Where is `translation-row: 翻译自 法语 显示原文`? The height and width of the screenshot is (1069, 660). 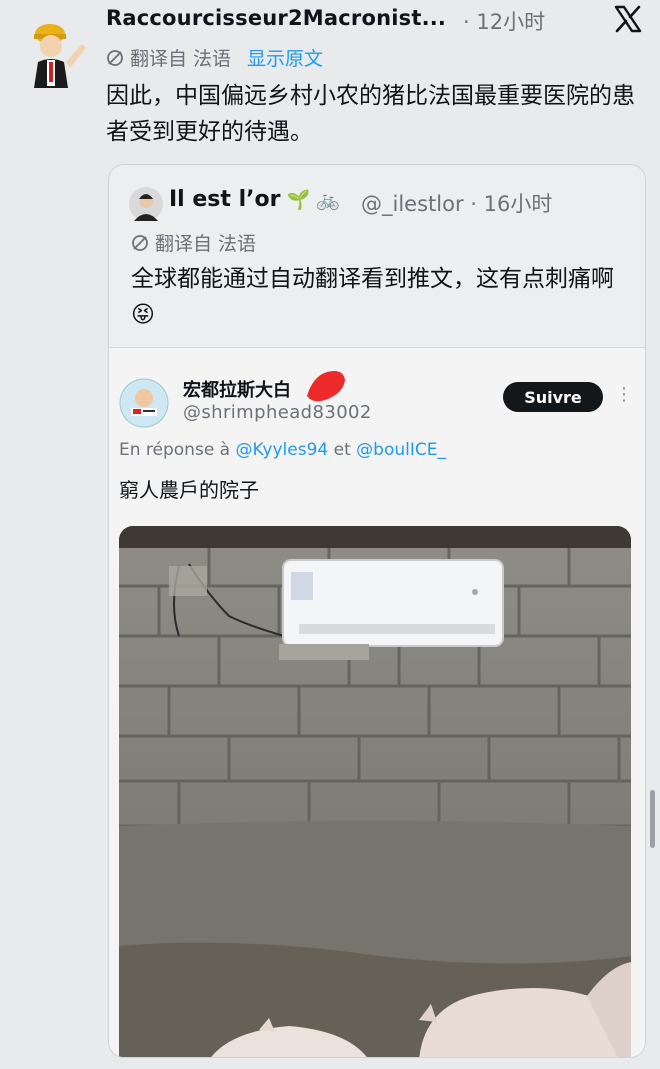
translation-row: 翻译自 法语 显示原文 is located at coordinates (214, 57).